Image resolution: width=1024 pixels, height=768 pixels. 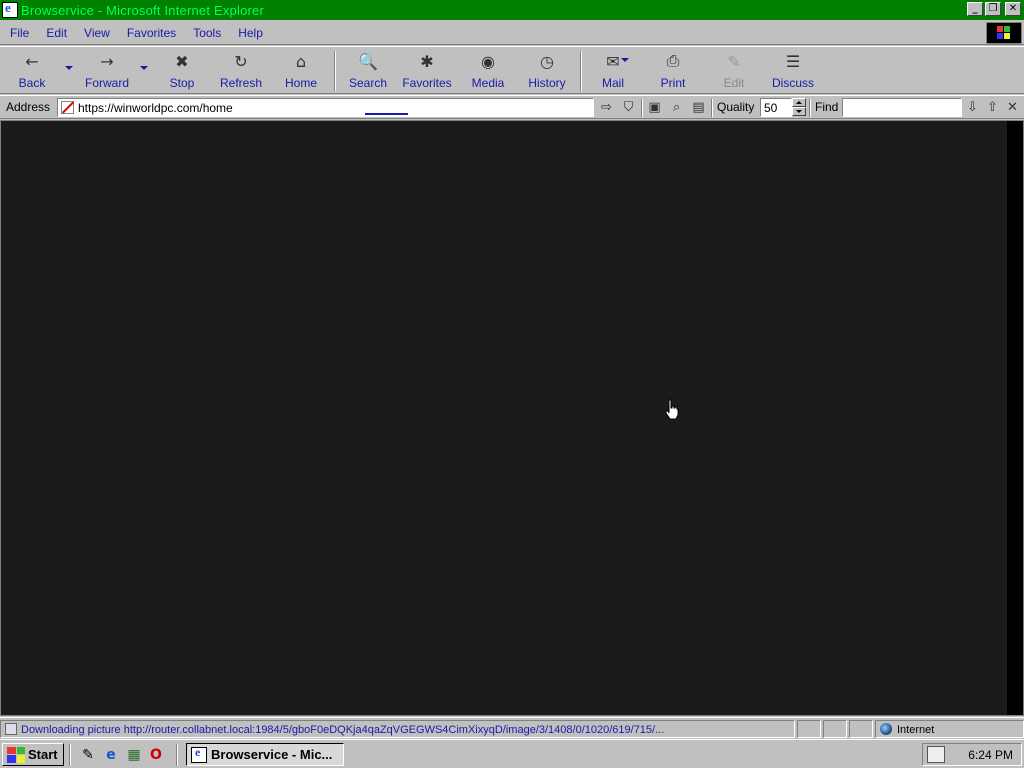 I want to click on start-label: Start, so click(x=43, y=754).